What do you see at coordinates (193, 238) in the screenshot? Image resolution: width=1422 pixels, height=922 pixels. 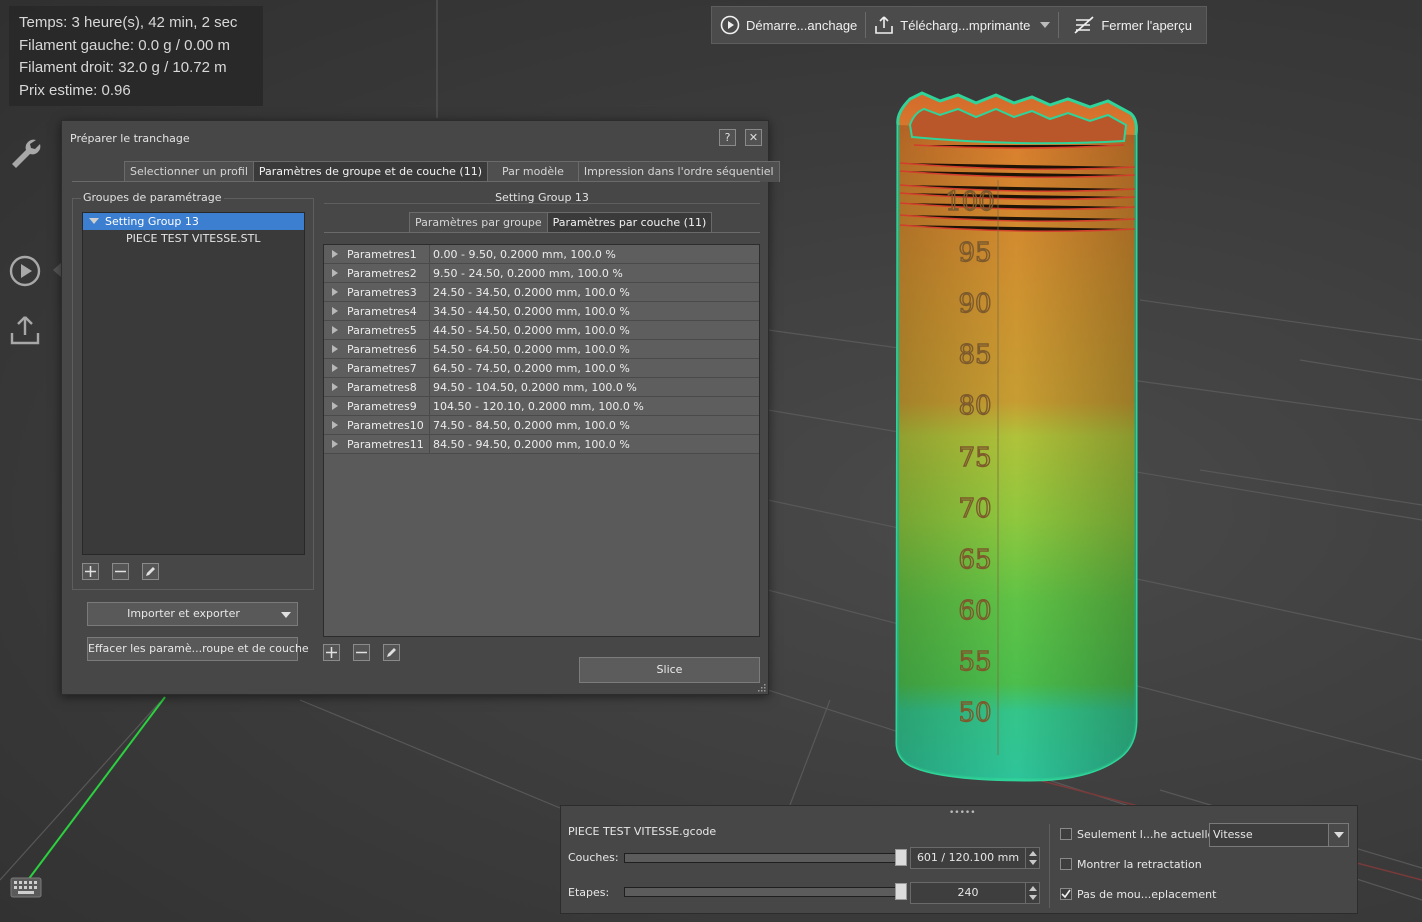 I see `tree-item-stl: PIECE TEST VITESSE.STL` at bounding box center [193, 238].